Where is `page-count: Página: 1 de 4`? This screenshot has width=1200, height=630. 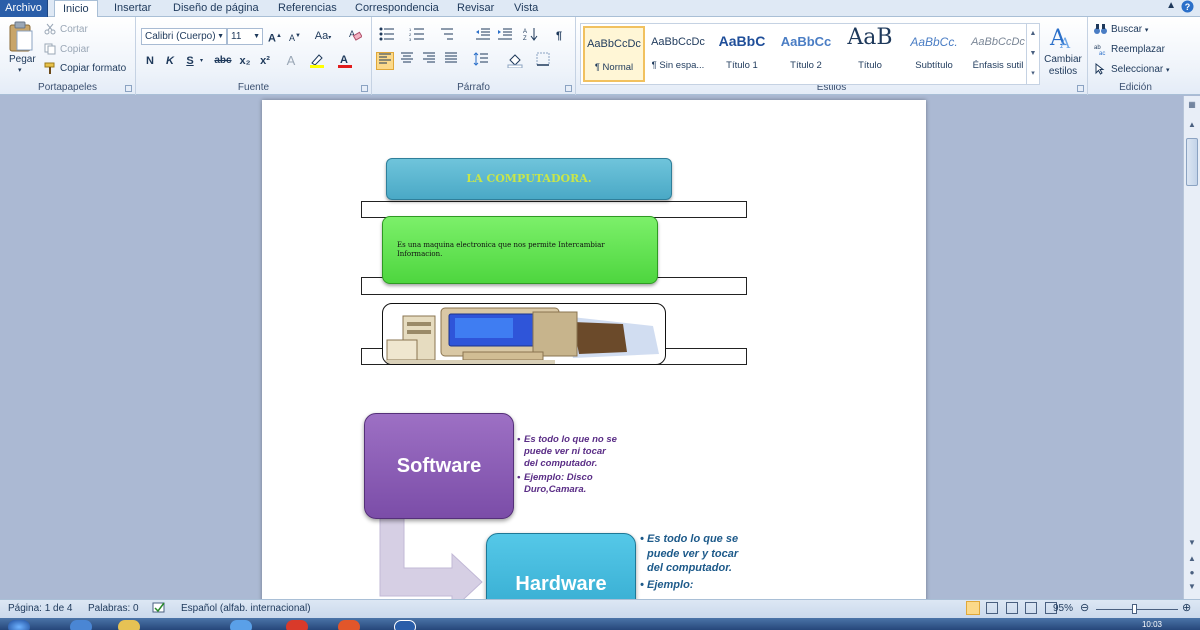
page-count: Página: 1 de 4 is located at coordinates (40, 608).